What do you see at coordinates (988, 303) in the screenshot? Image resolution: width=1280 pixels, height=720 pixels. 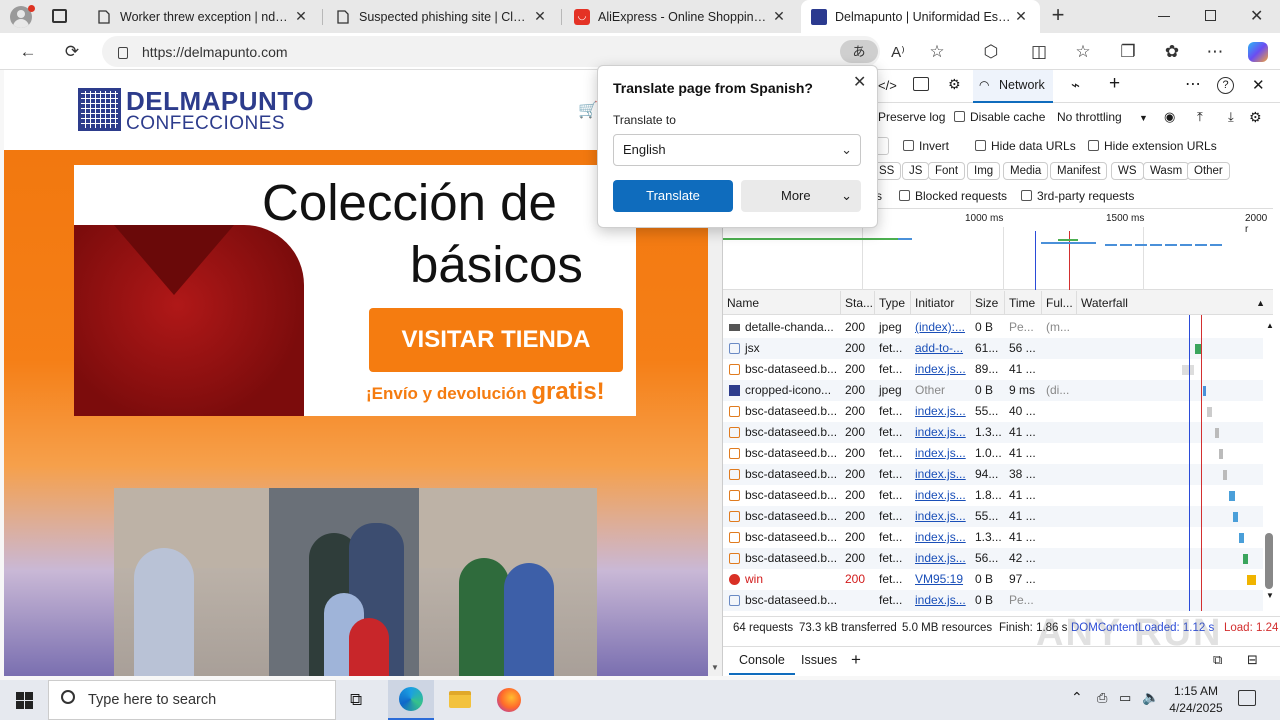 I see `column-size: Size` at bounding box center [988, 303].